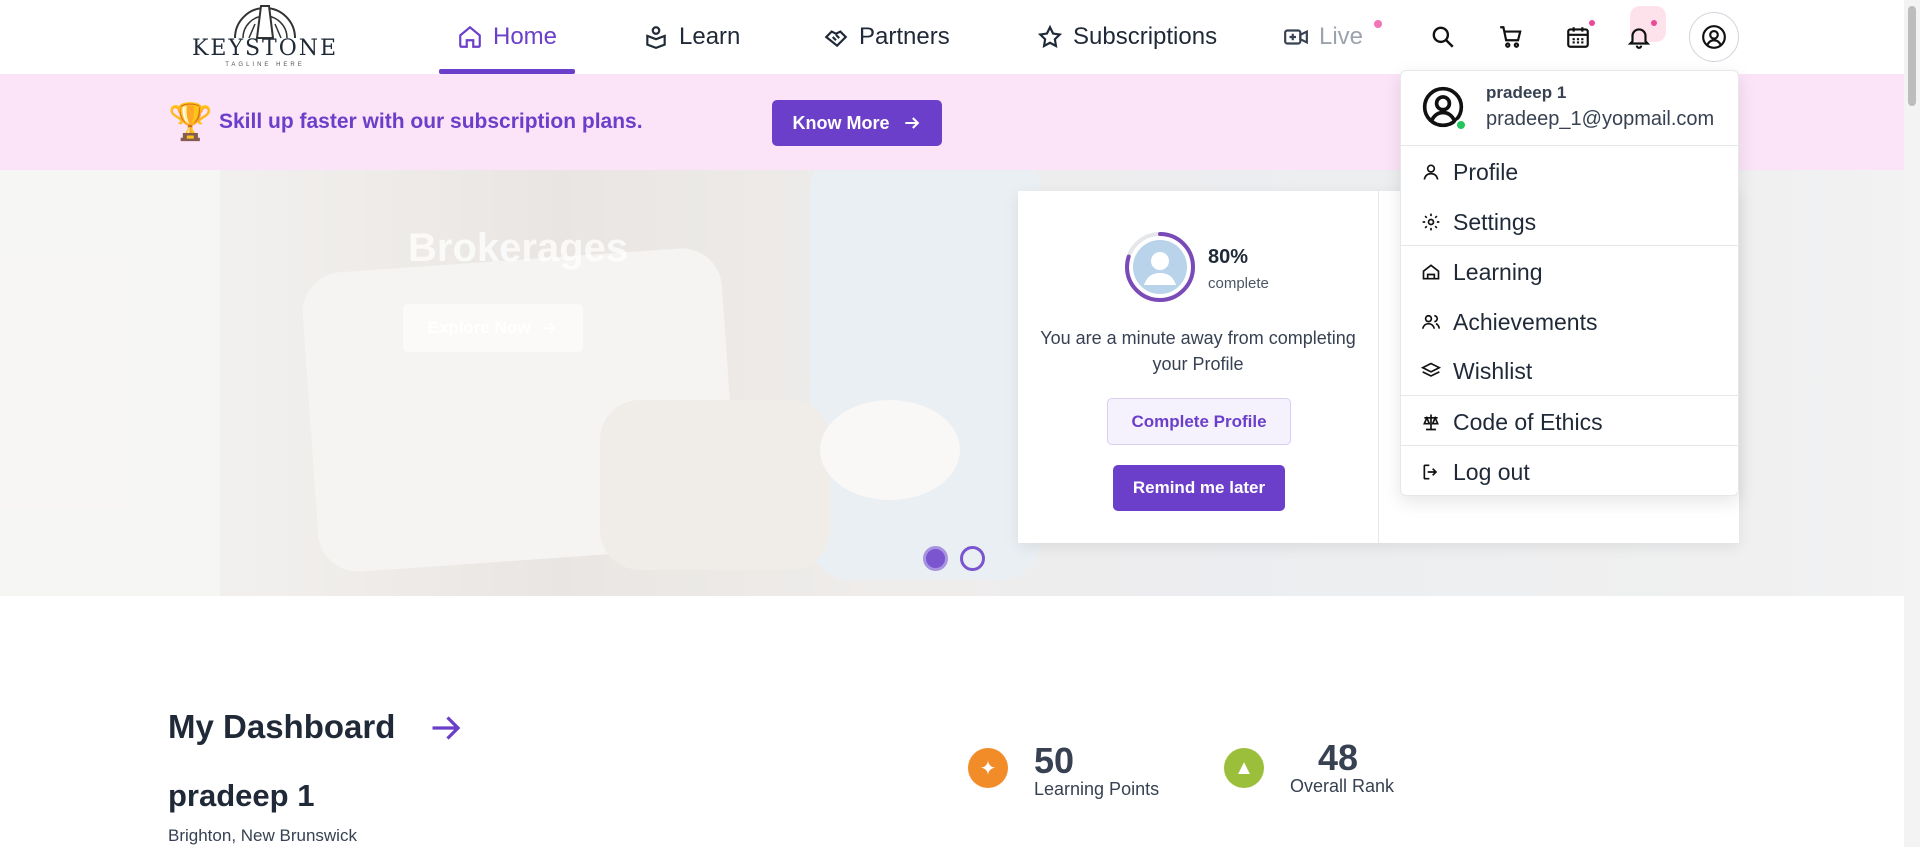 The image size is (1920, 847). I want to click on calendar-indicator-dot, so click(1592, 23).